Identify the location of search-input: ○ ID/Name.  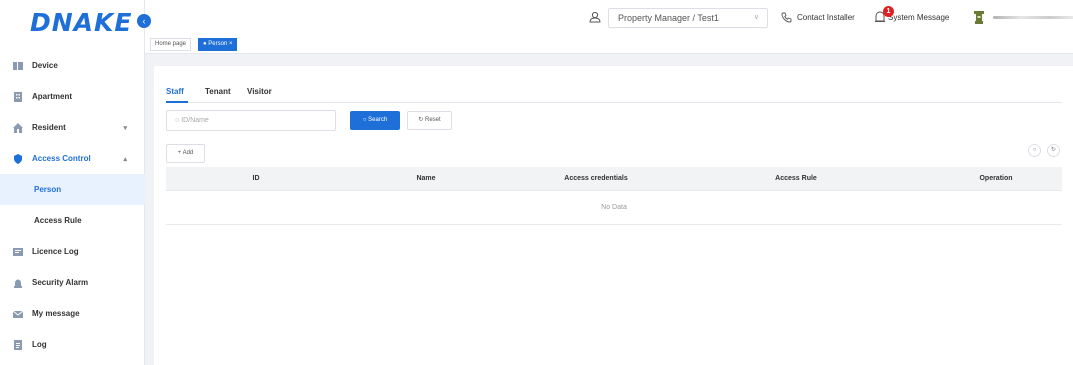
(251, 120).